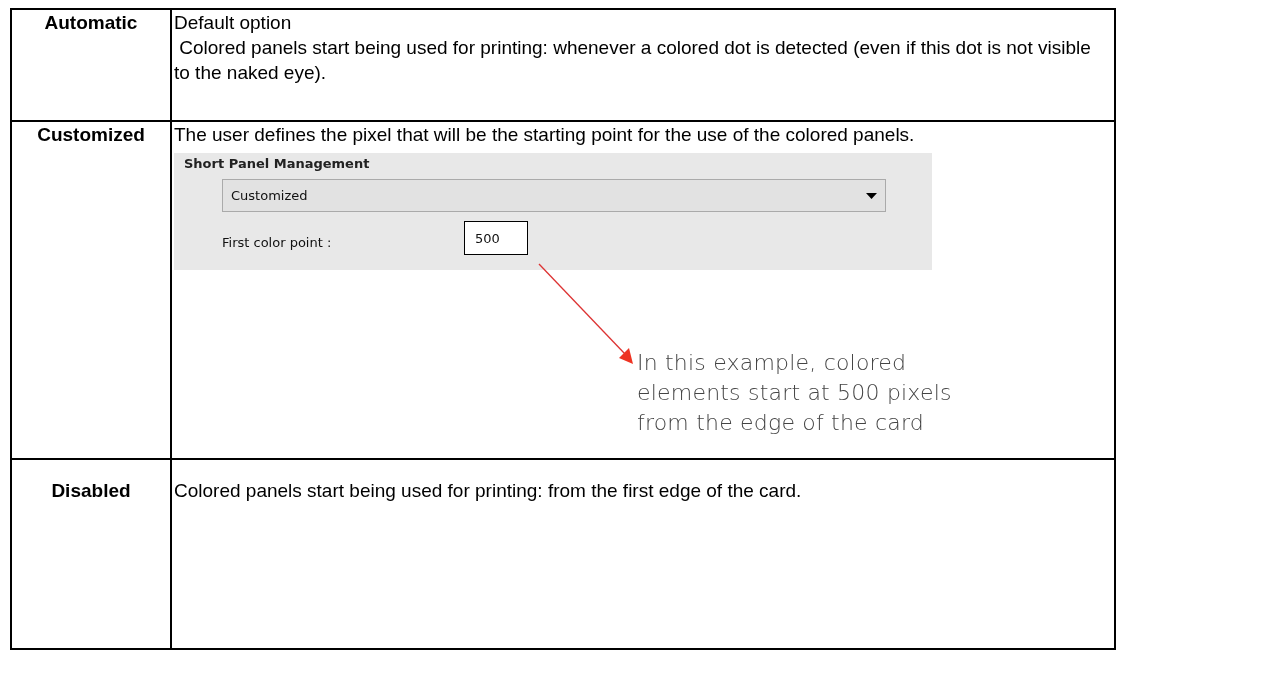  Describe the element at coordinates (91, 23) in the screenshot. I see `term-label: Automatic` at that location.